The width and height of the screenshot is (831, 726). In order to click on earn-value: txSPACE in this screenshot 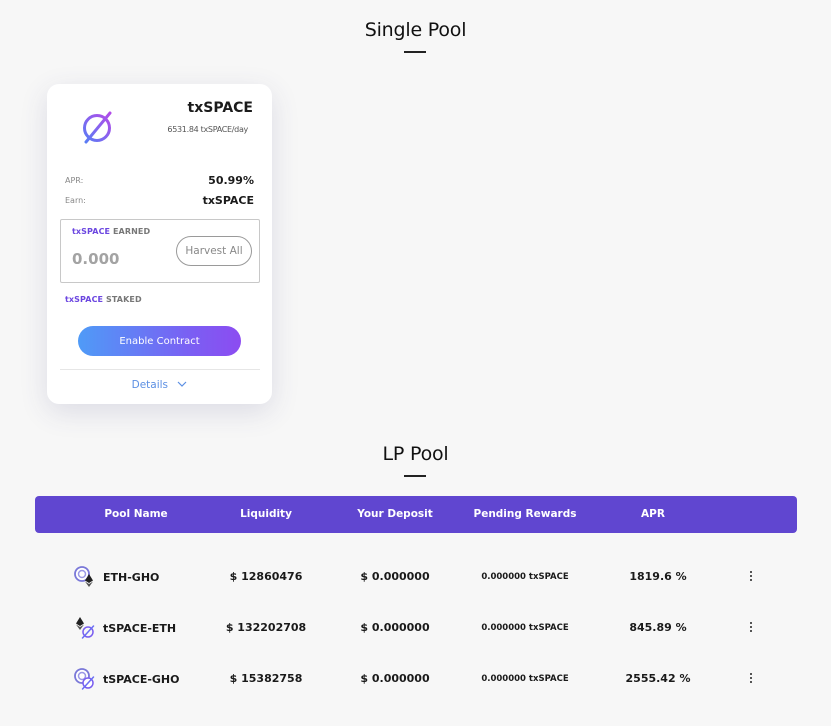, I will do `click(228, 200)`.